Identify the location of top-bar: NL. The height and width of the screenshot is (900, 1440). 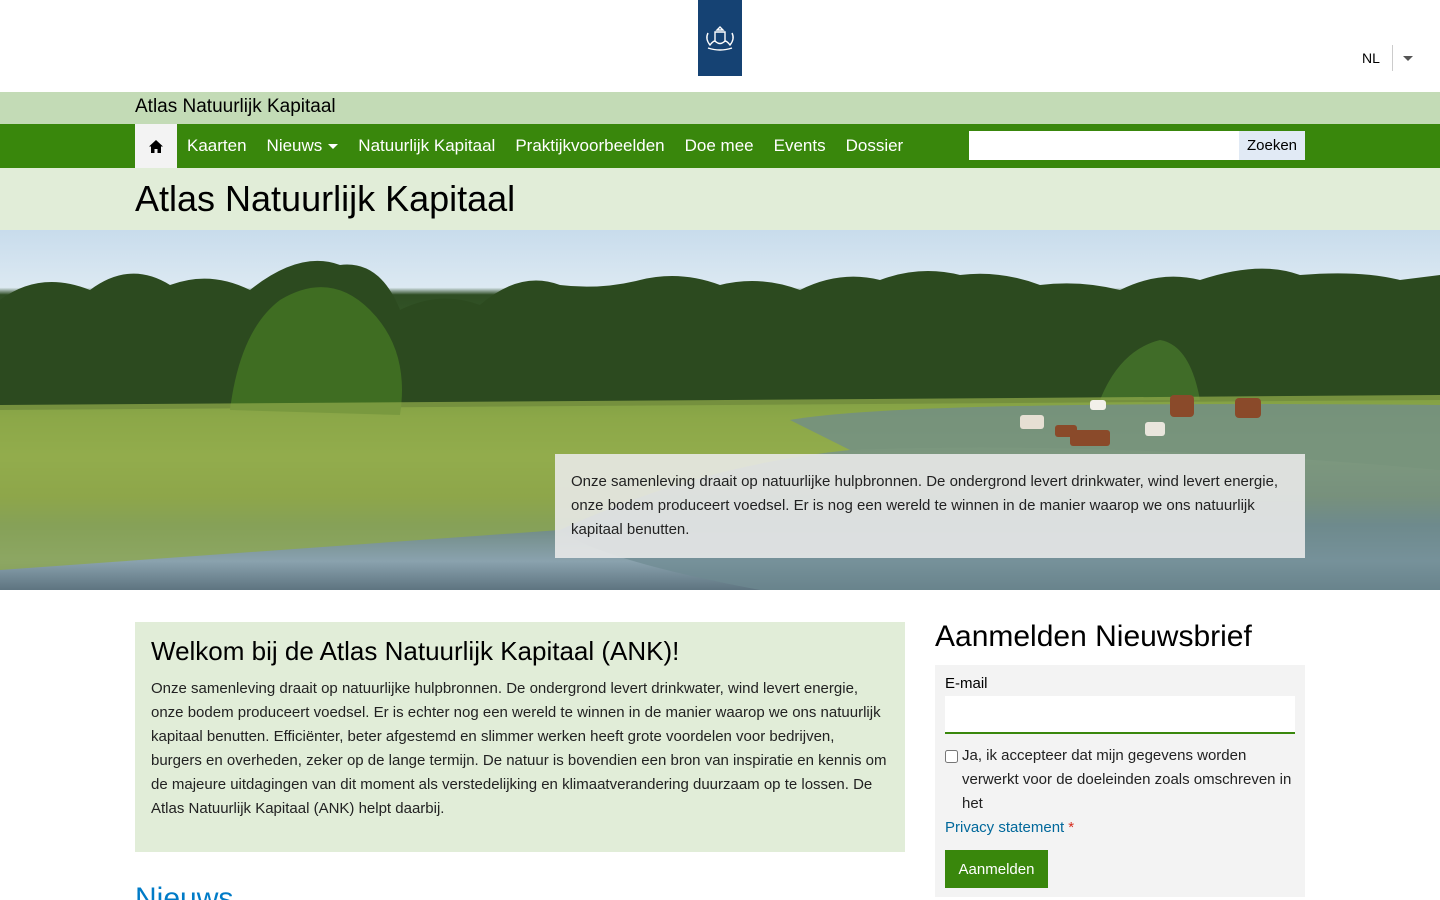
(720, 46).